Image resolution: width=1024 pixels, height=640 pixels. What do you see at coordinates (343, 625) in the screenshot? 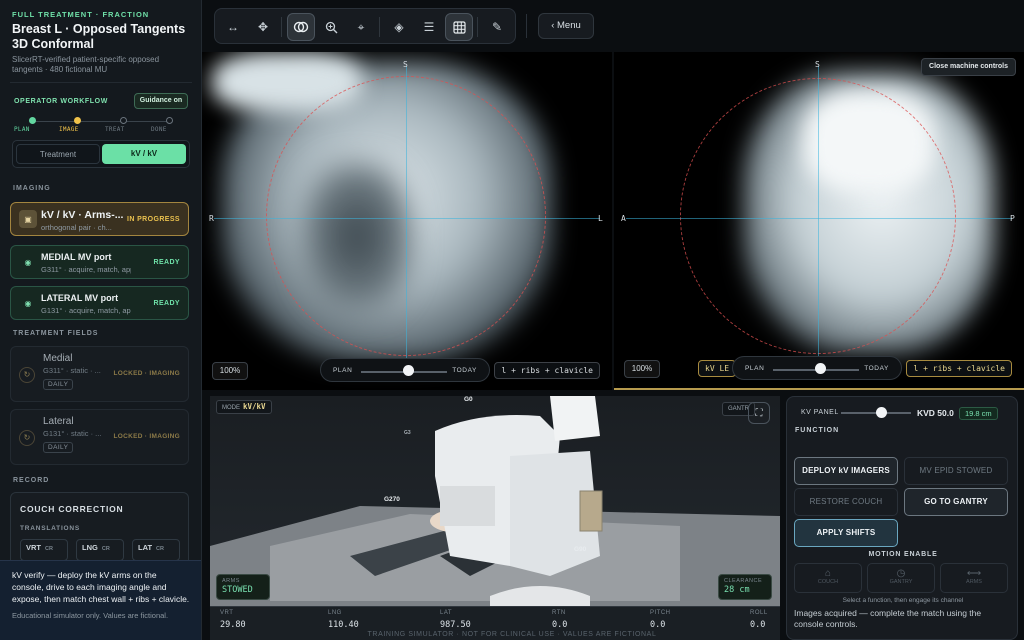
I see `readout-value: 110.40` at bounding box center [343, 625].